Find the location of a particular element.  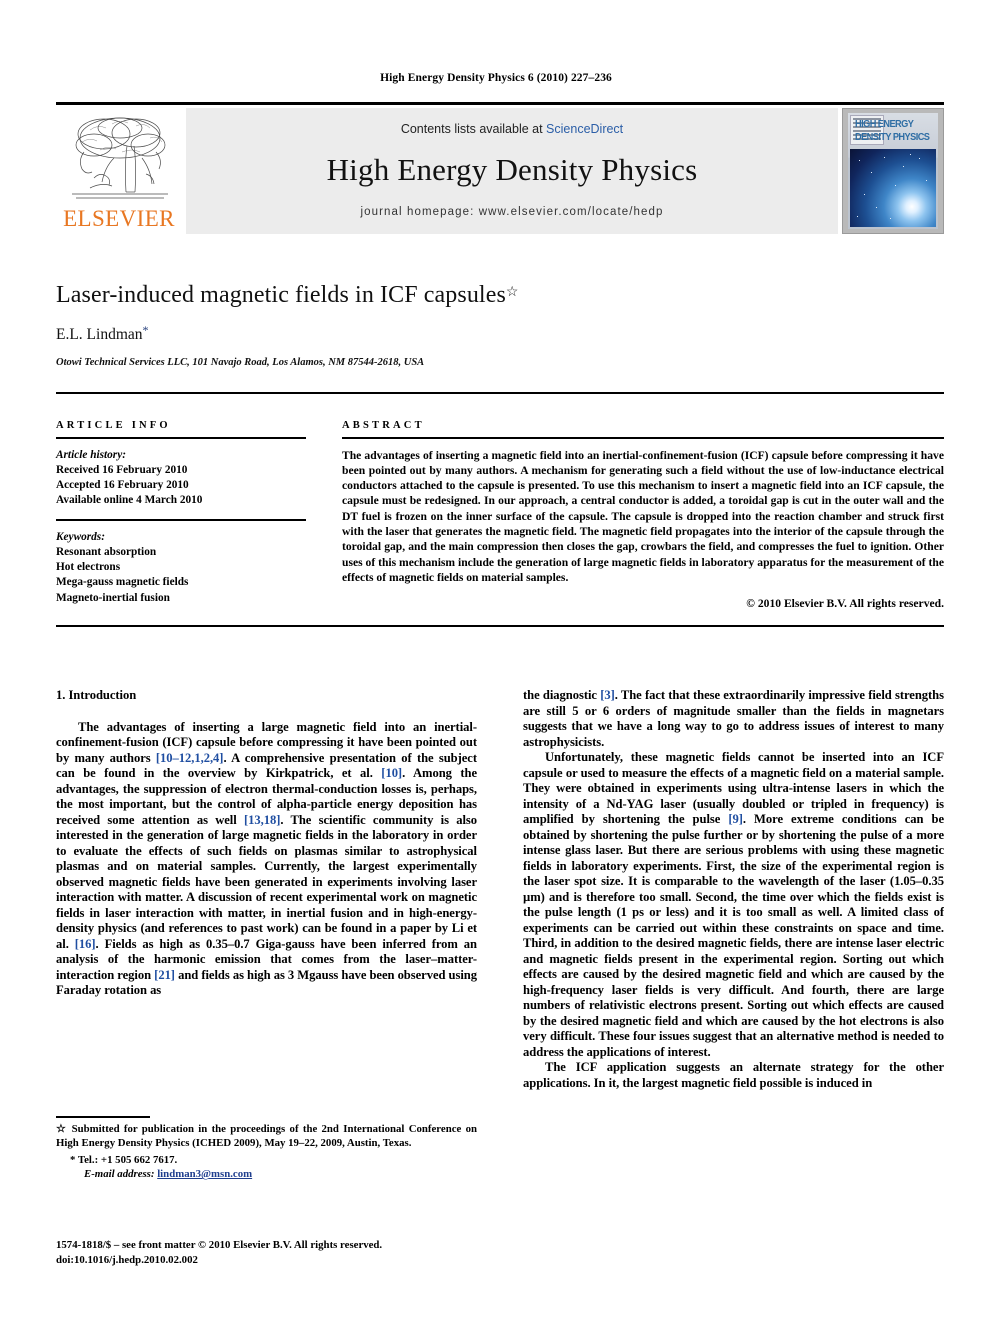

corresponding-author-marker: * is located at coordinates (146, 330).